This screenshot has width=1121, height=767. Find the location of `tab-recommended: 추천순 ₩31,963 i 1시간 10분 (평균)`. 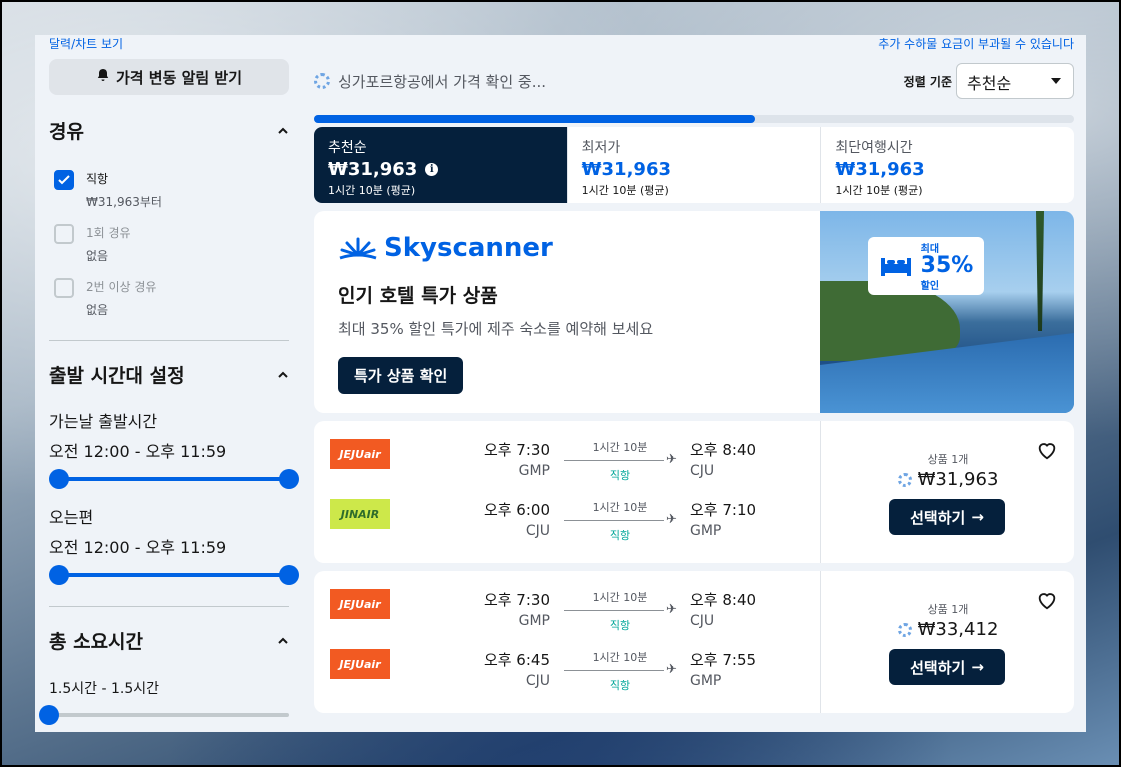

tab-recommended: 추천순 ₩31,963 i 1시간 10분 (평균) is located at coordinates (441, 165).